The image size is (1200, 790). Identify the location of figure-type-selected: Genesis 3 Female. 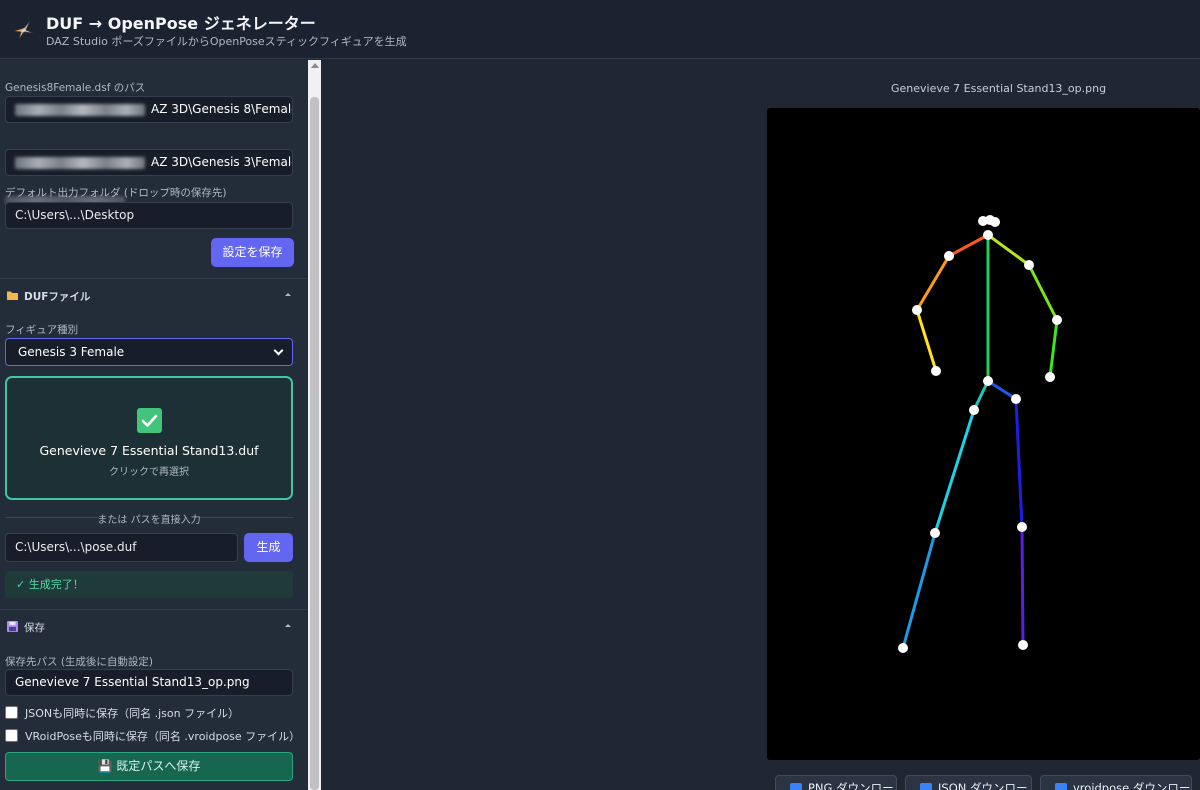
(71, 352).